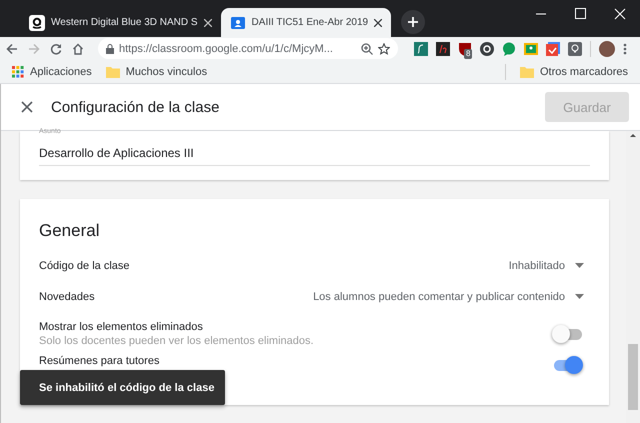 The image size is (640, 423). Describe the element at coordinates (549, 266) in the screenshot. I see `setting-dropdown: Inhabilitado` at that location.